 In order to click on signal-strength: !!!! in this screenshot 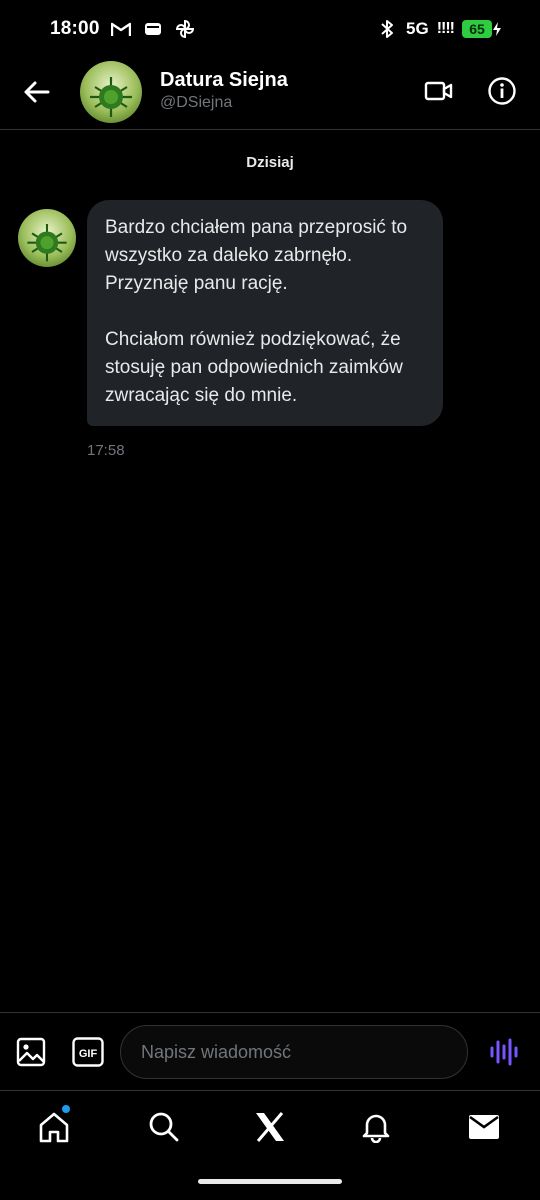, I will do `click(445, 28)`.